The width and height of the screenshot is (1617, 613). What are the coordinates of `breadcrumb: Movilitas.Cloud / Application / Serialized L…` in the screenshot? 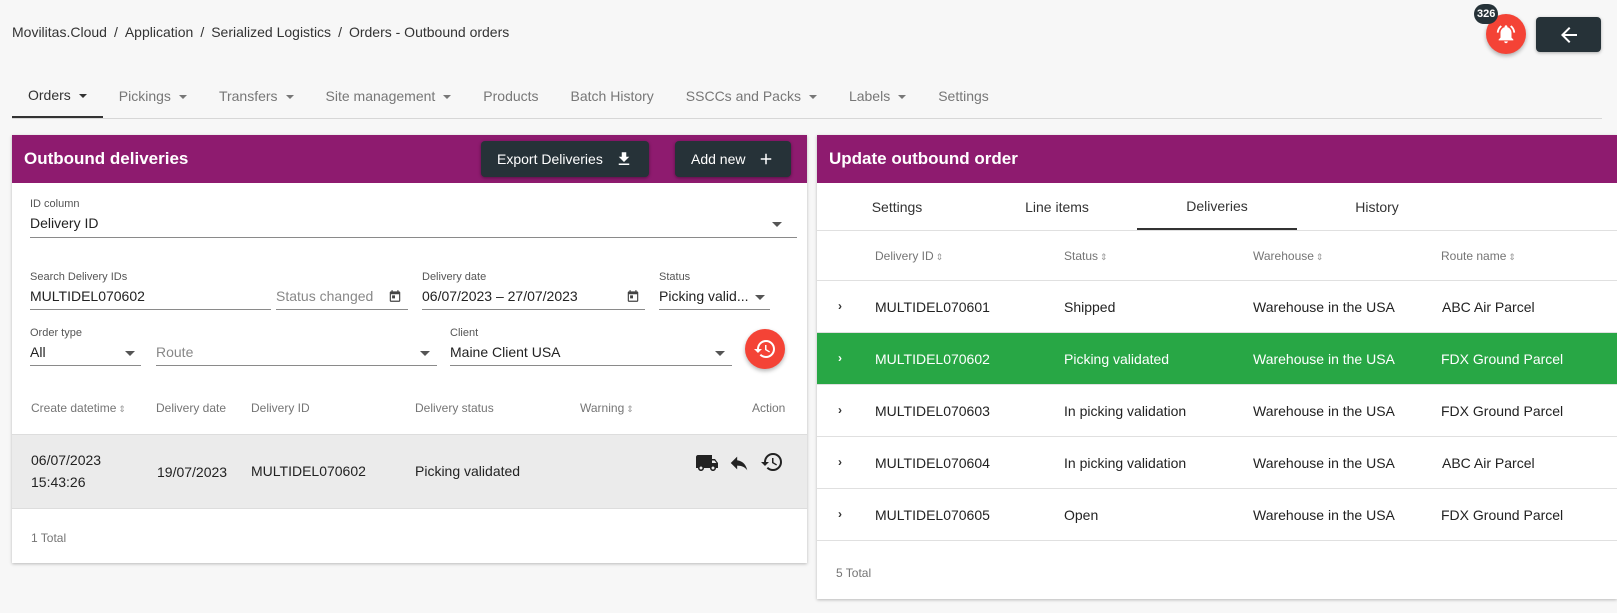 It's located at (261, 32).